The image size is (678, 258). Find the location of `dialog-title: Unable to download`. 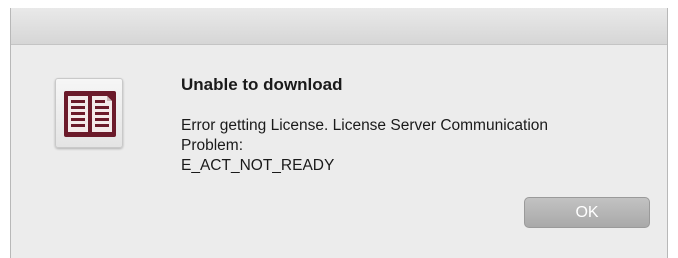

dialog-title: Unable to download is located at coordinates (262, 84).